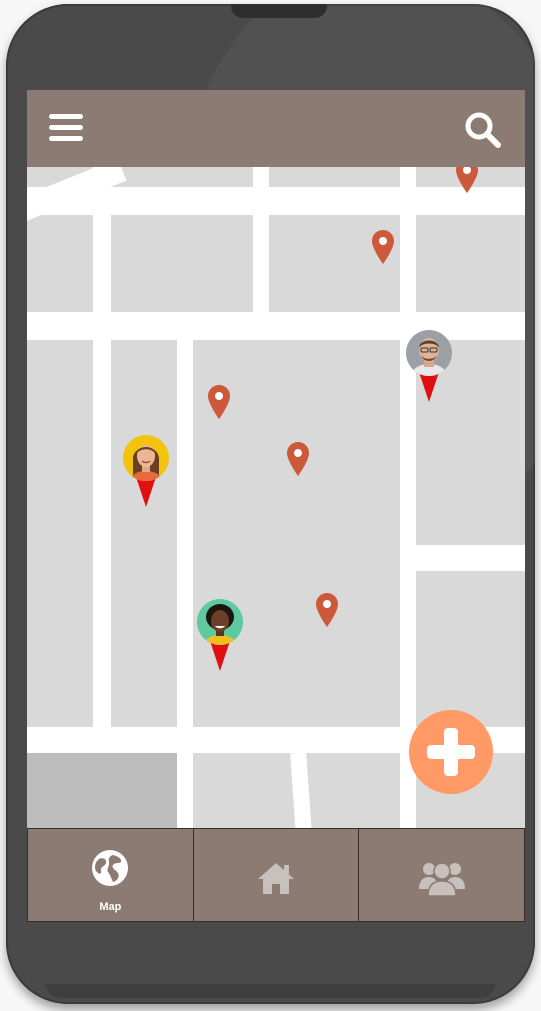 The height and width of the screenshot is (1011, 541). I want to click on nav-item-users, so click(441, 875).